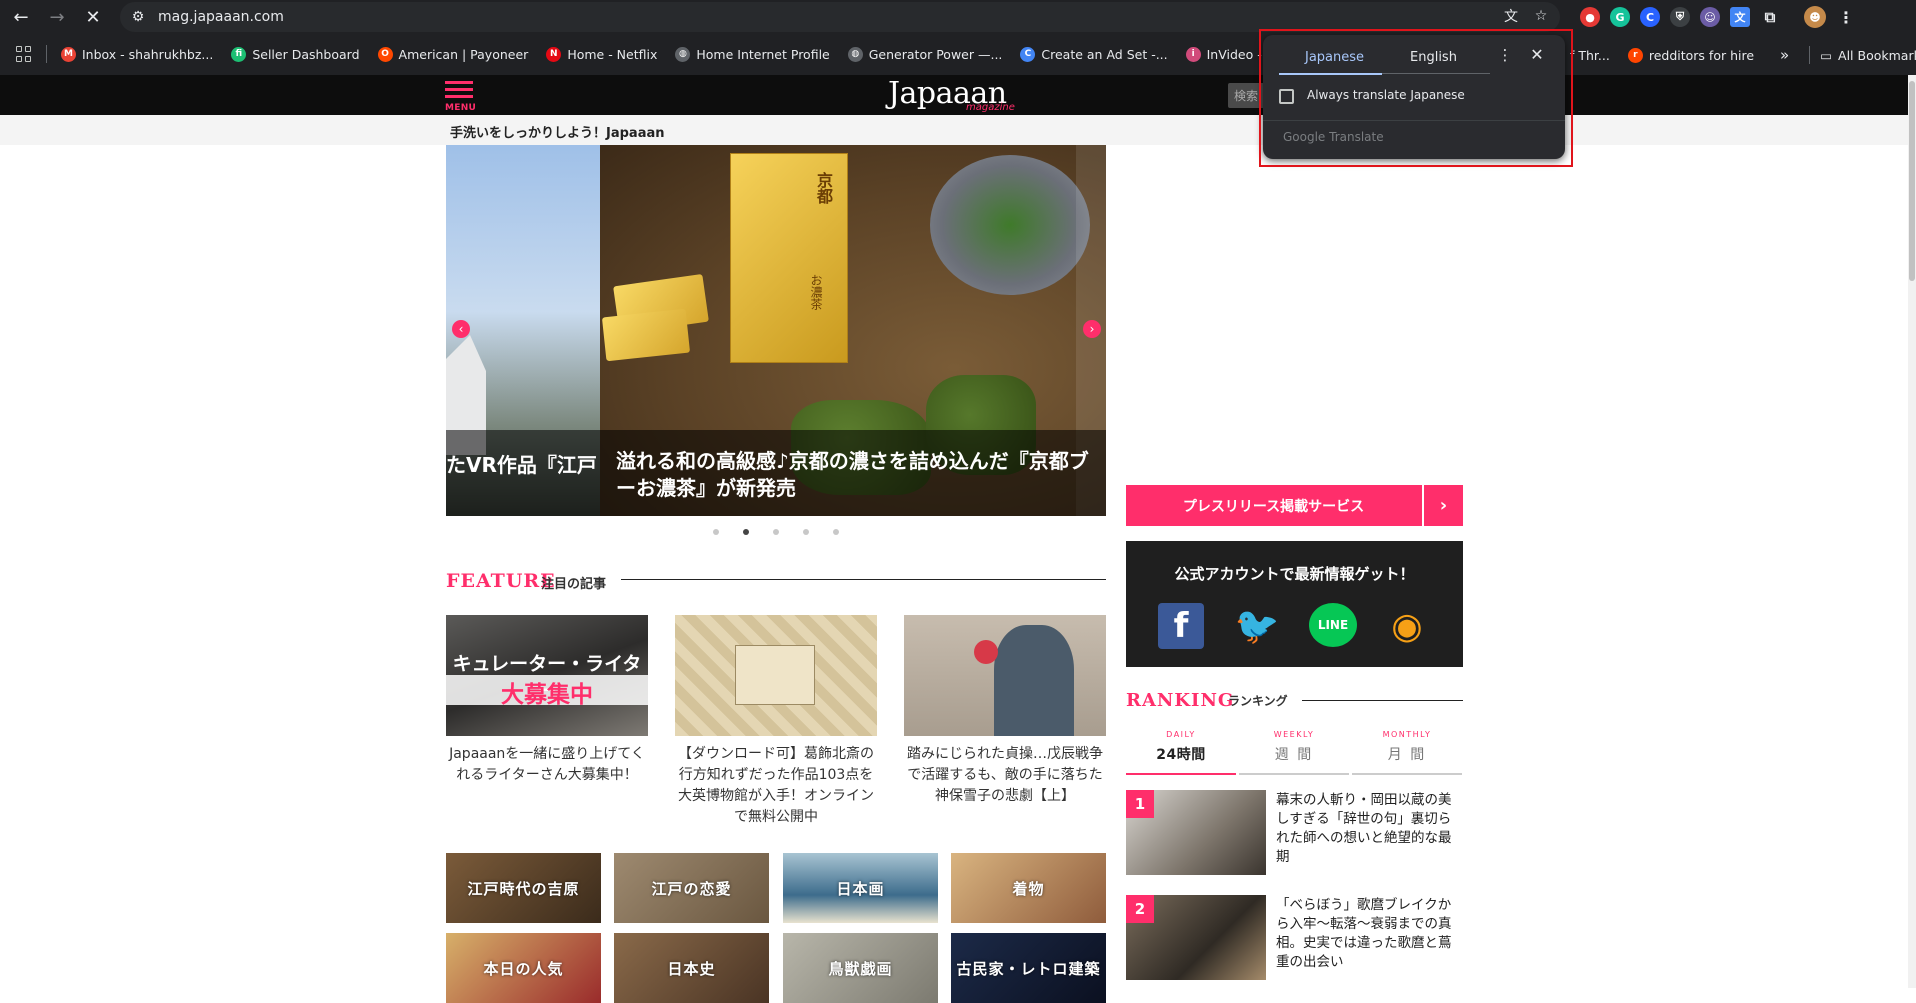  Describe the element at coordinates (863, 579) in the screenshot. I see `heading-rule` at that location.